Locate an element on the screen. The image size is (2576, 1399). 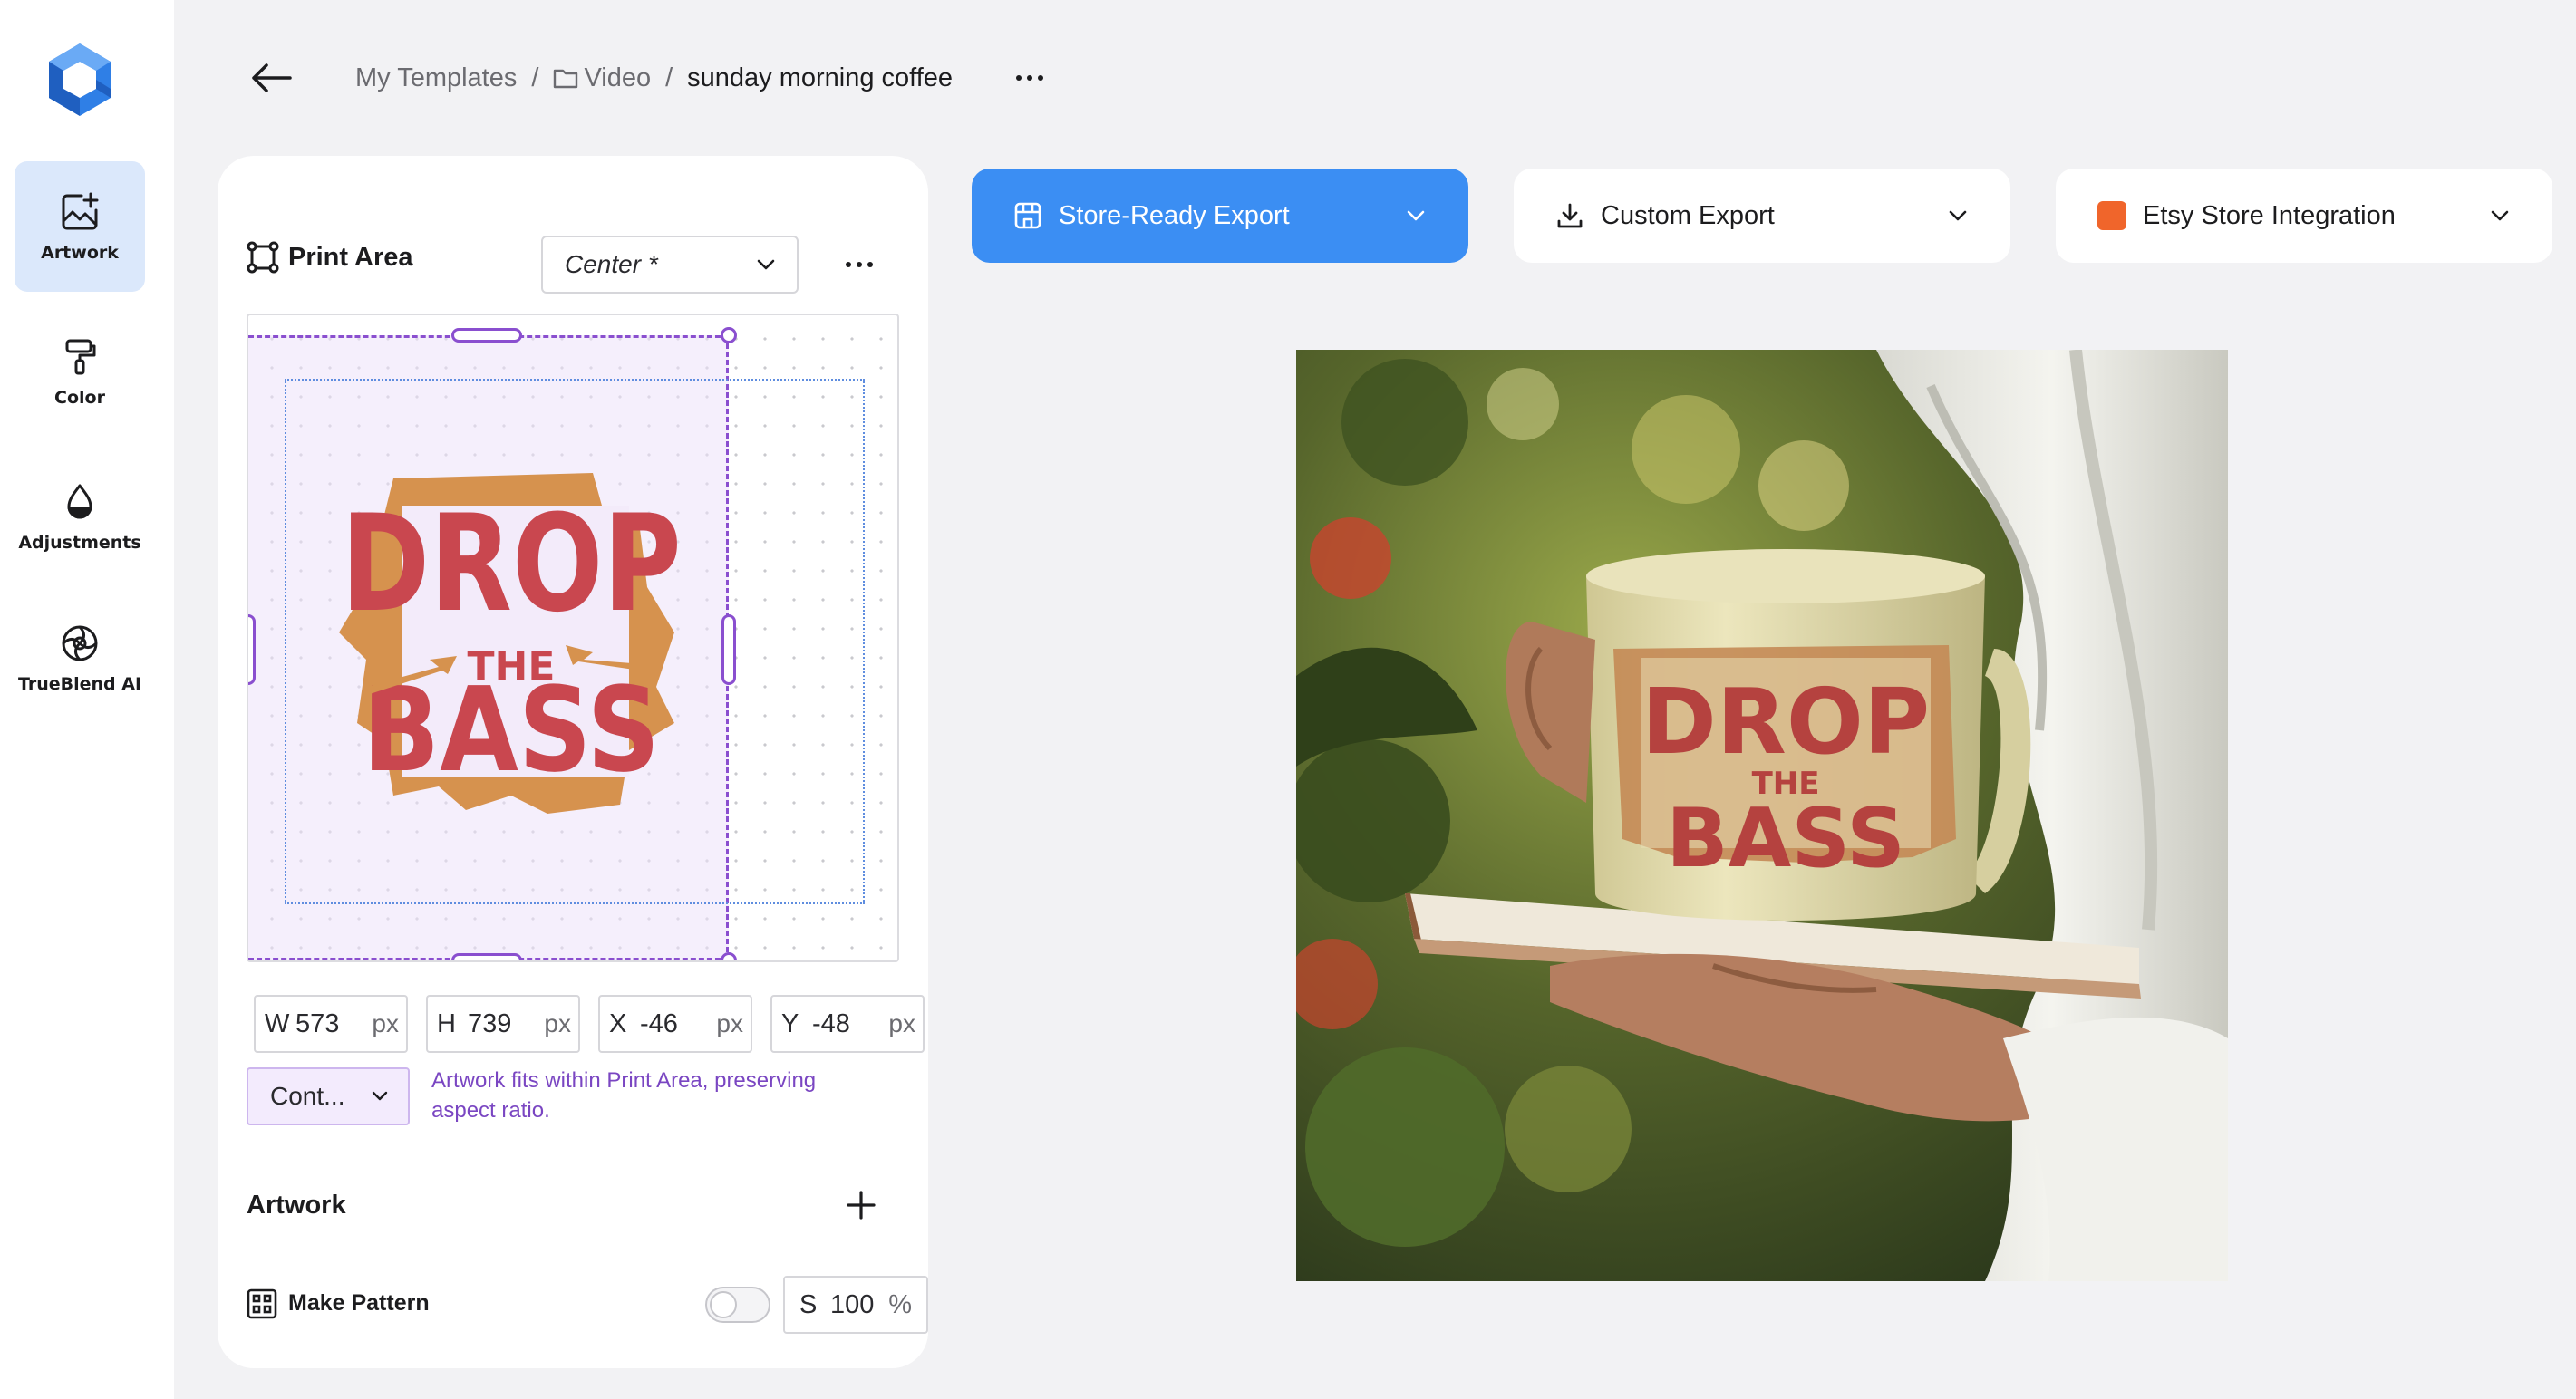
dimension-fields: W 573 px H 739 px X -46 px Y -48 px is located at coordinates (589, 1024).